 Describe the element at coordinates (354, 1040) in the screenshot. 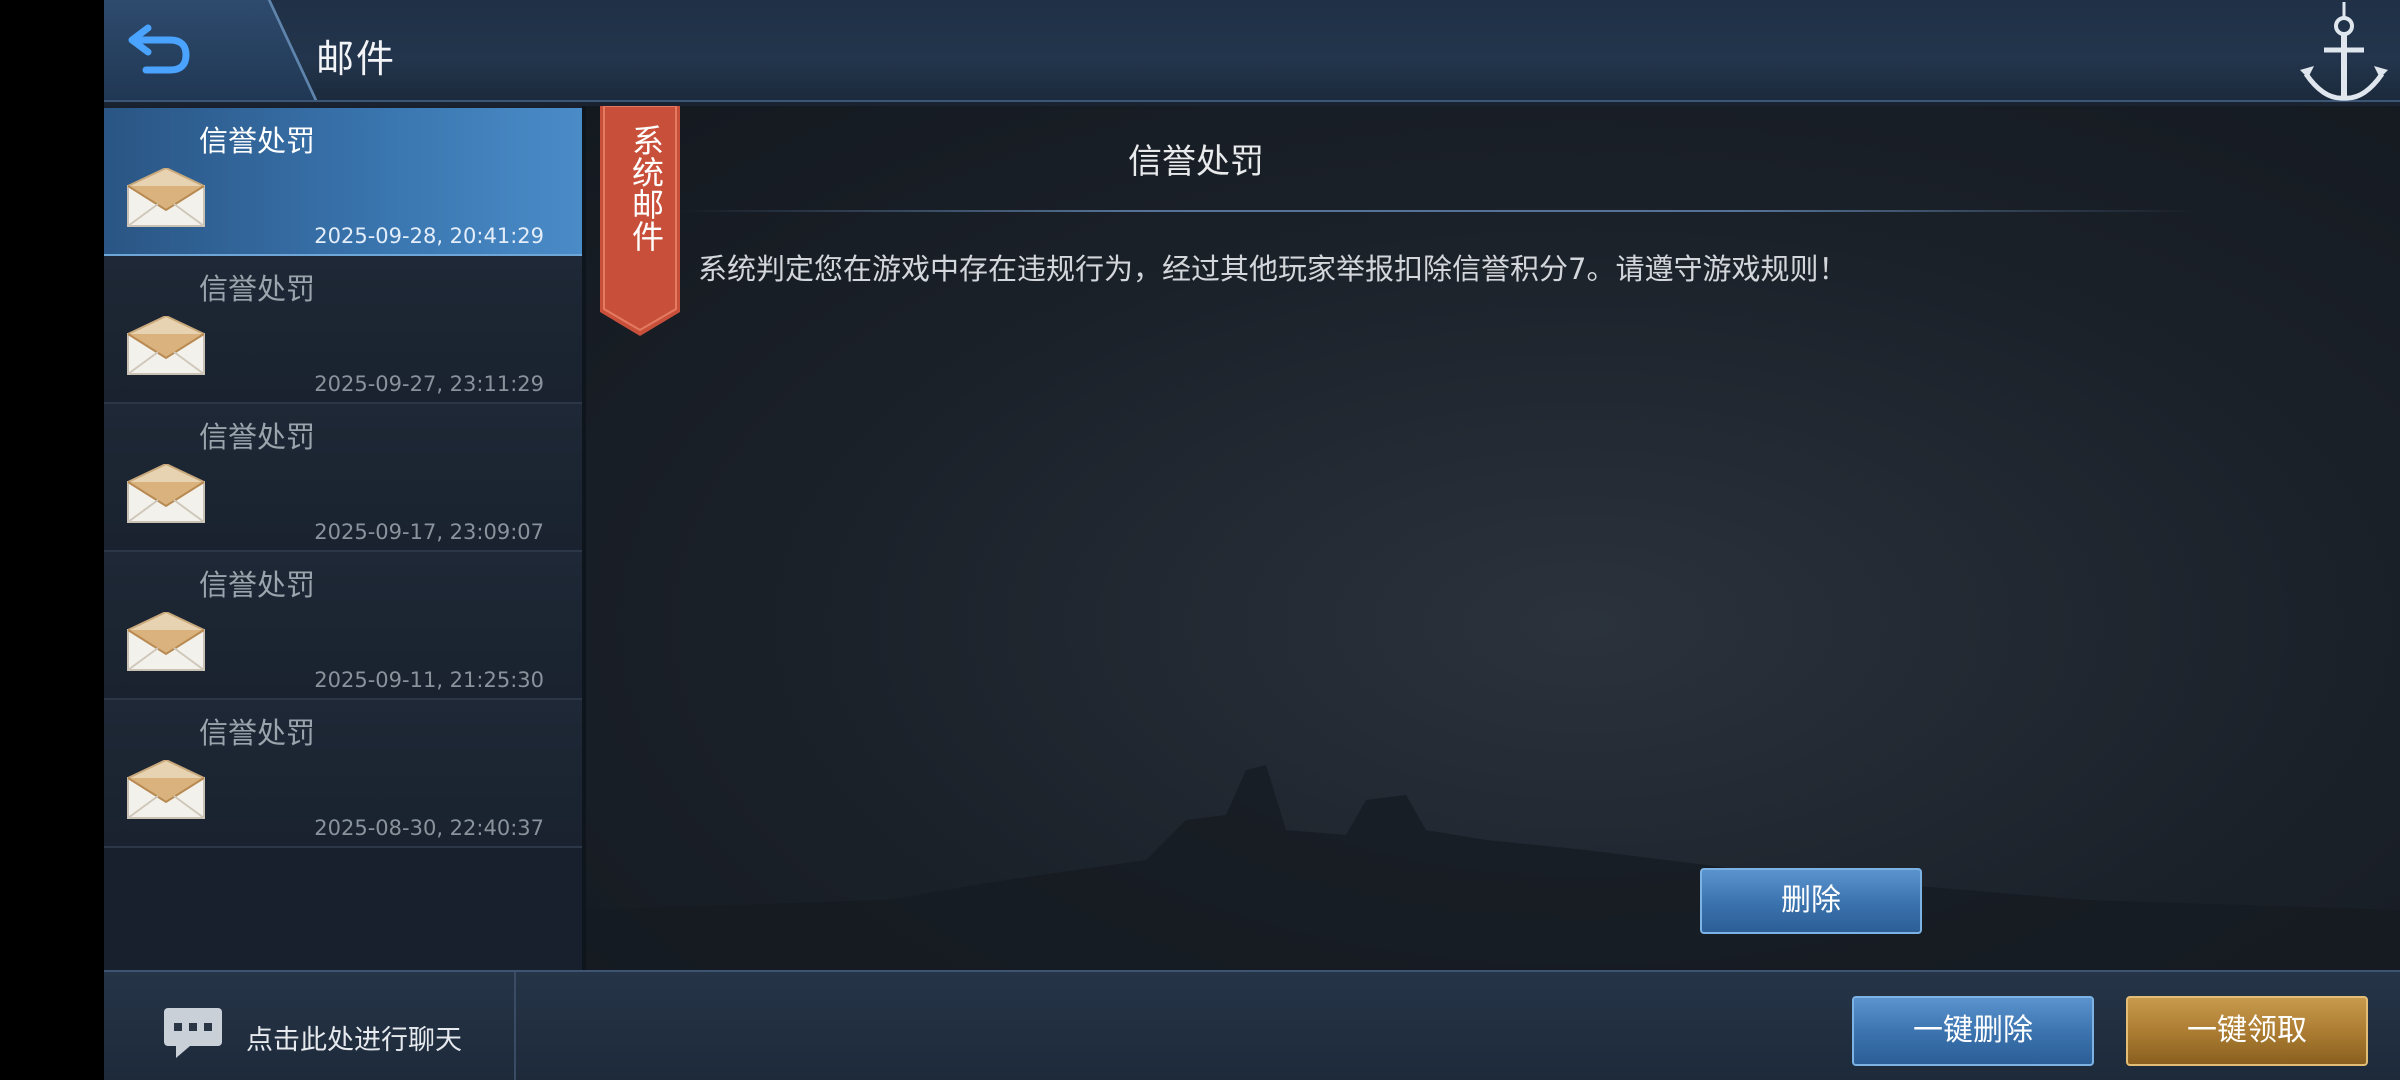

I see `chat-label: 点击此处进行聊天` at that location.